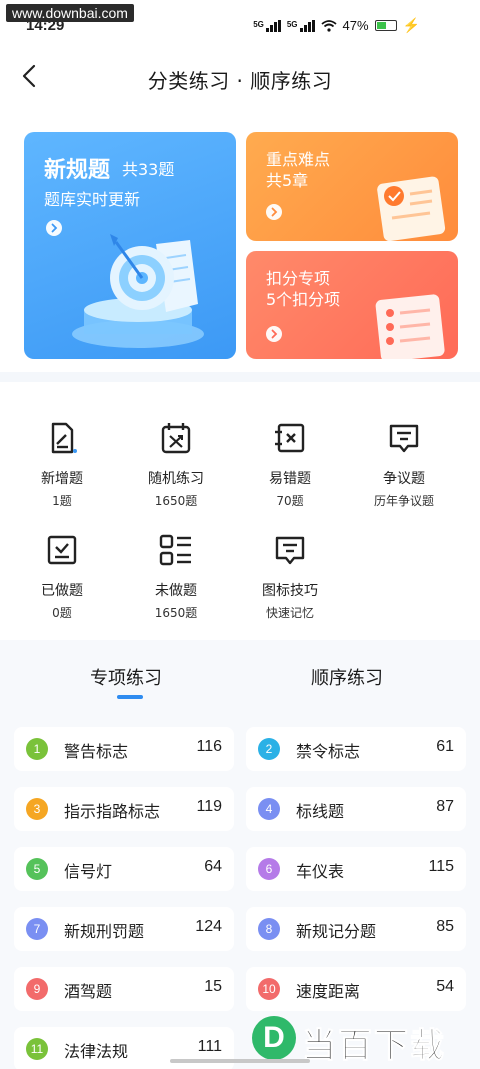  Describe the element at coordinates (385, 25) in the screenshot. I see `battery-icon` at that location.